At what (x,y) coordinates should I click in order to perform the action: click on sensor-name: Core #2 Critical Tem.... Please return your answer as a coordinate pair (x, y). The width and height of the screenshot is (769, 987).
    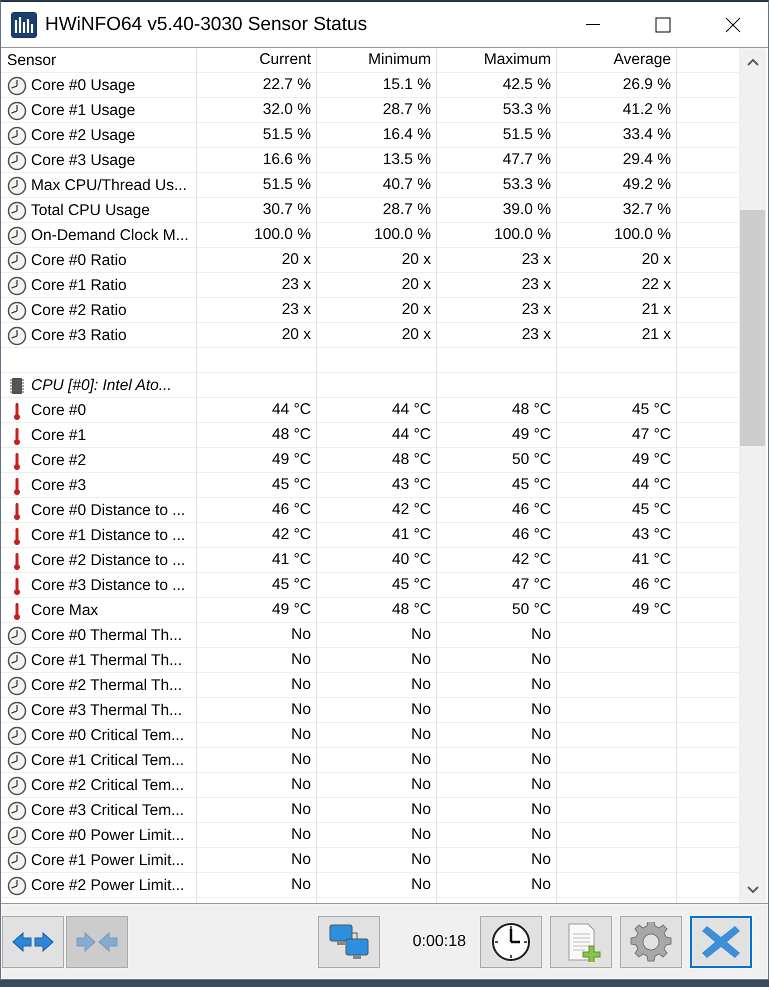
    Looking at the image, I should click on (107, 786).